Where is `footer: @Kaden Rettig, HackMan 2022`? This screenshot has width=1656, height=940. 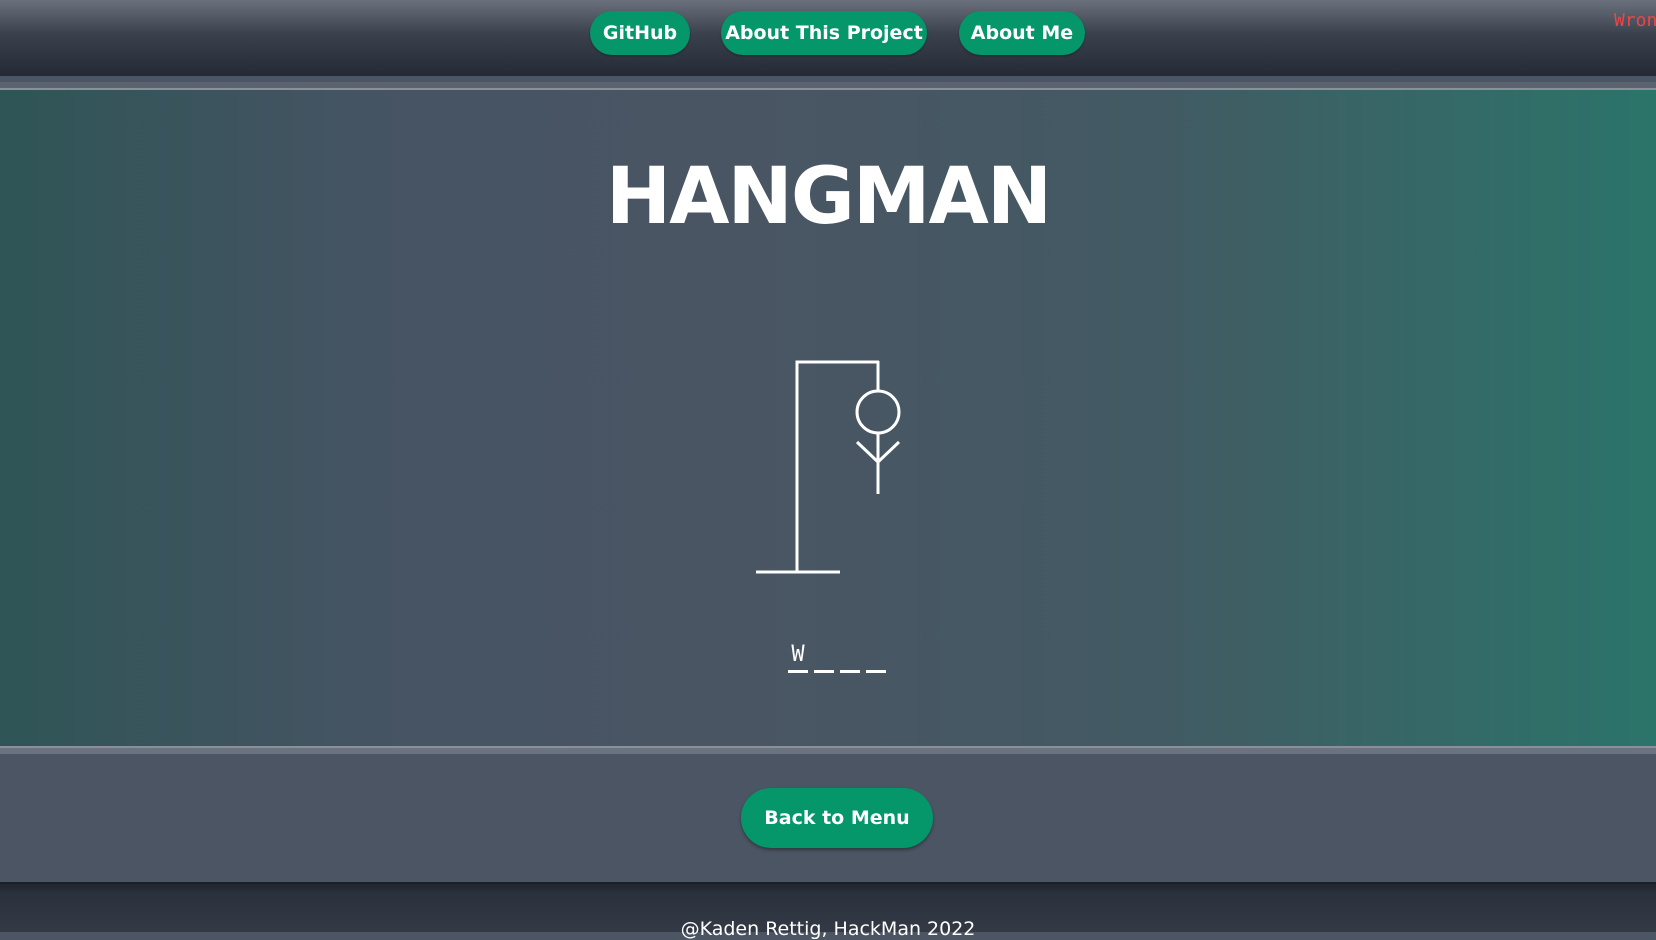
footer: @Kaden Rettig, HackMan 2022 is located at coordinates (828, 911).